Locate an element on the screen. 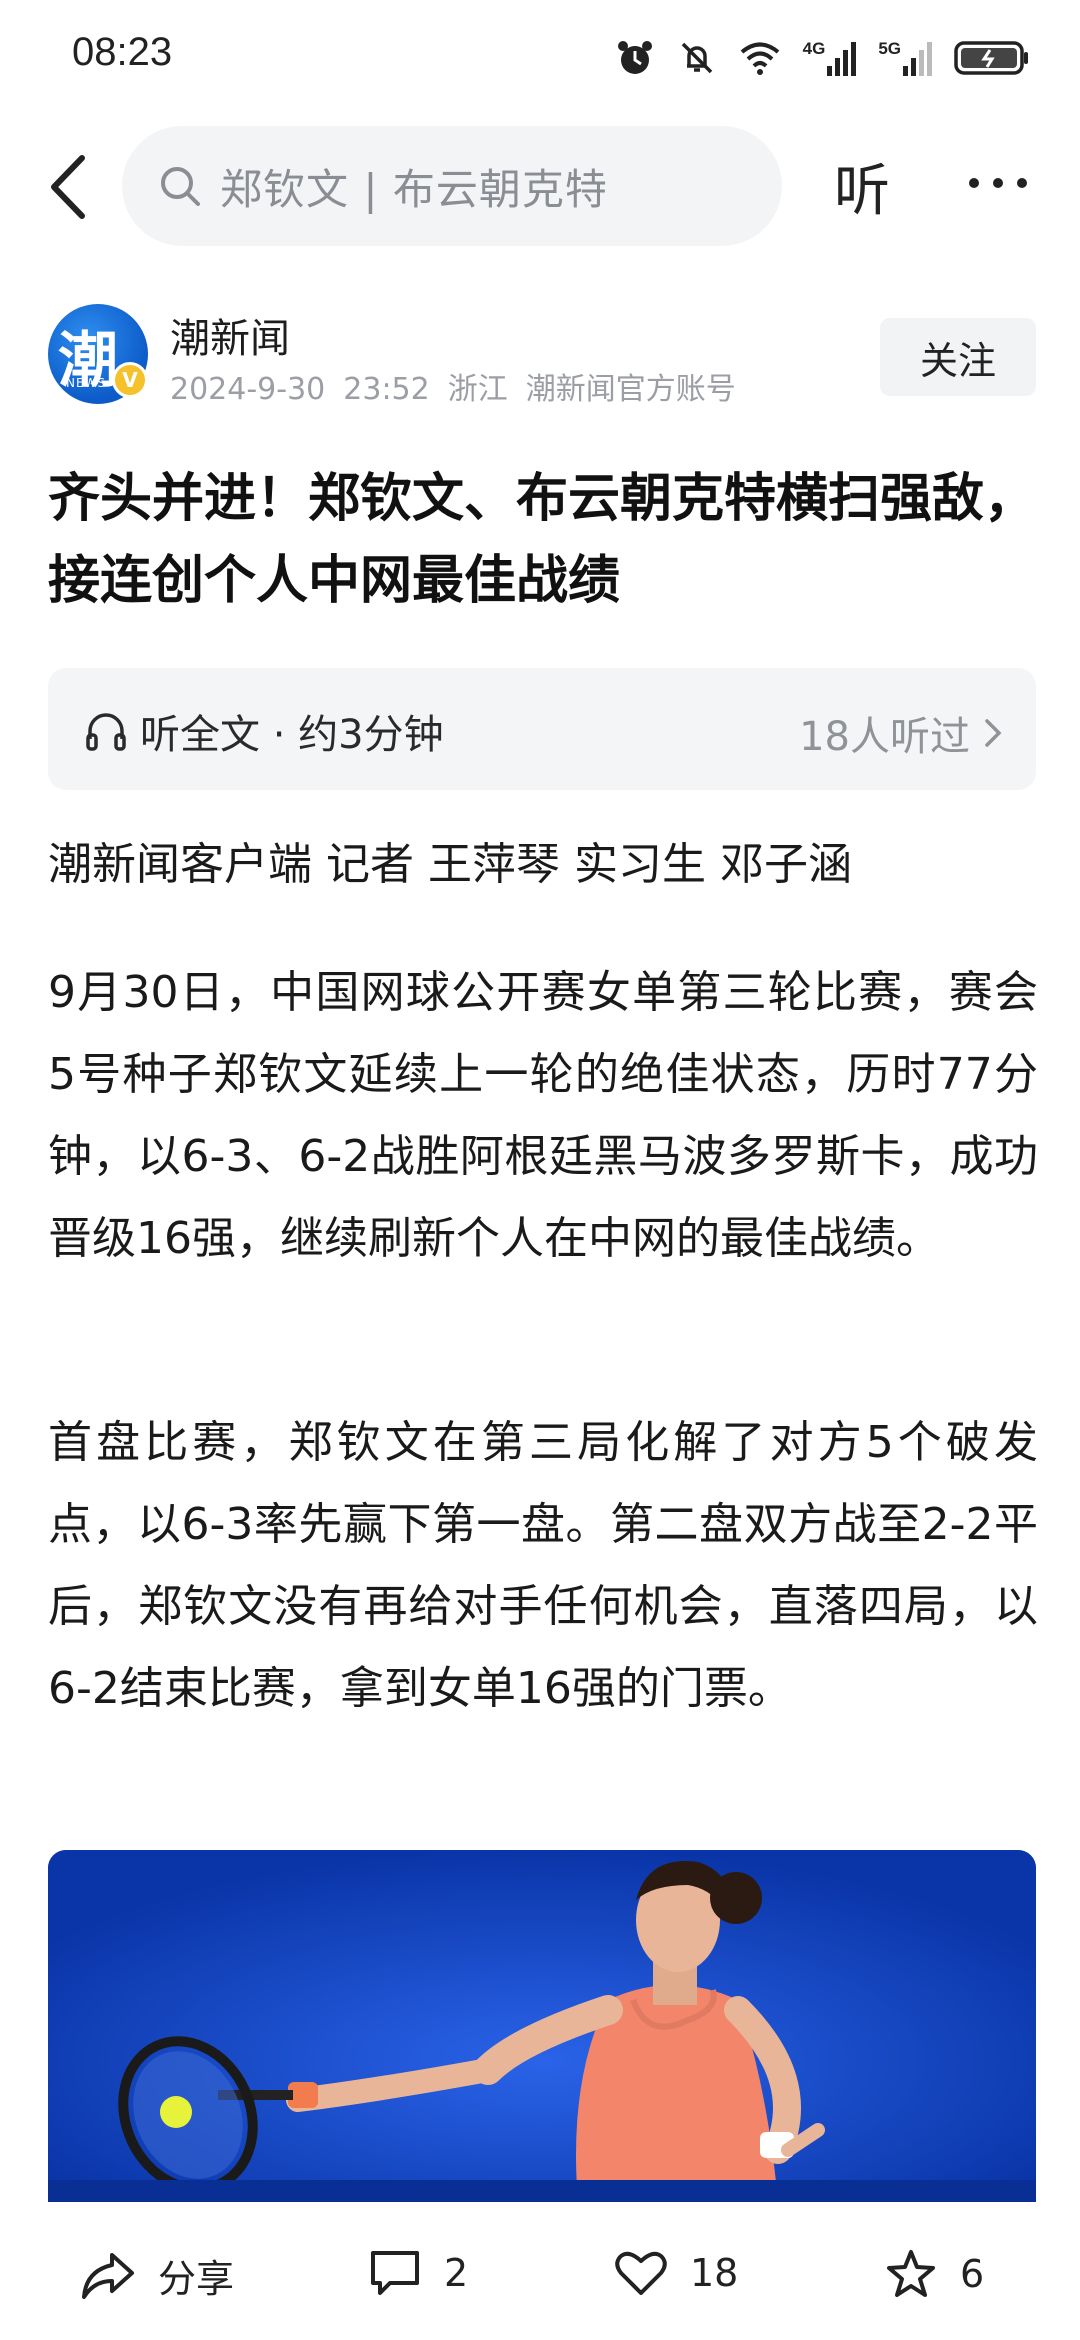  favorite-count: 6 is located at coordinates (972, 2274).